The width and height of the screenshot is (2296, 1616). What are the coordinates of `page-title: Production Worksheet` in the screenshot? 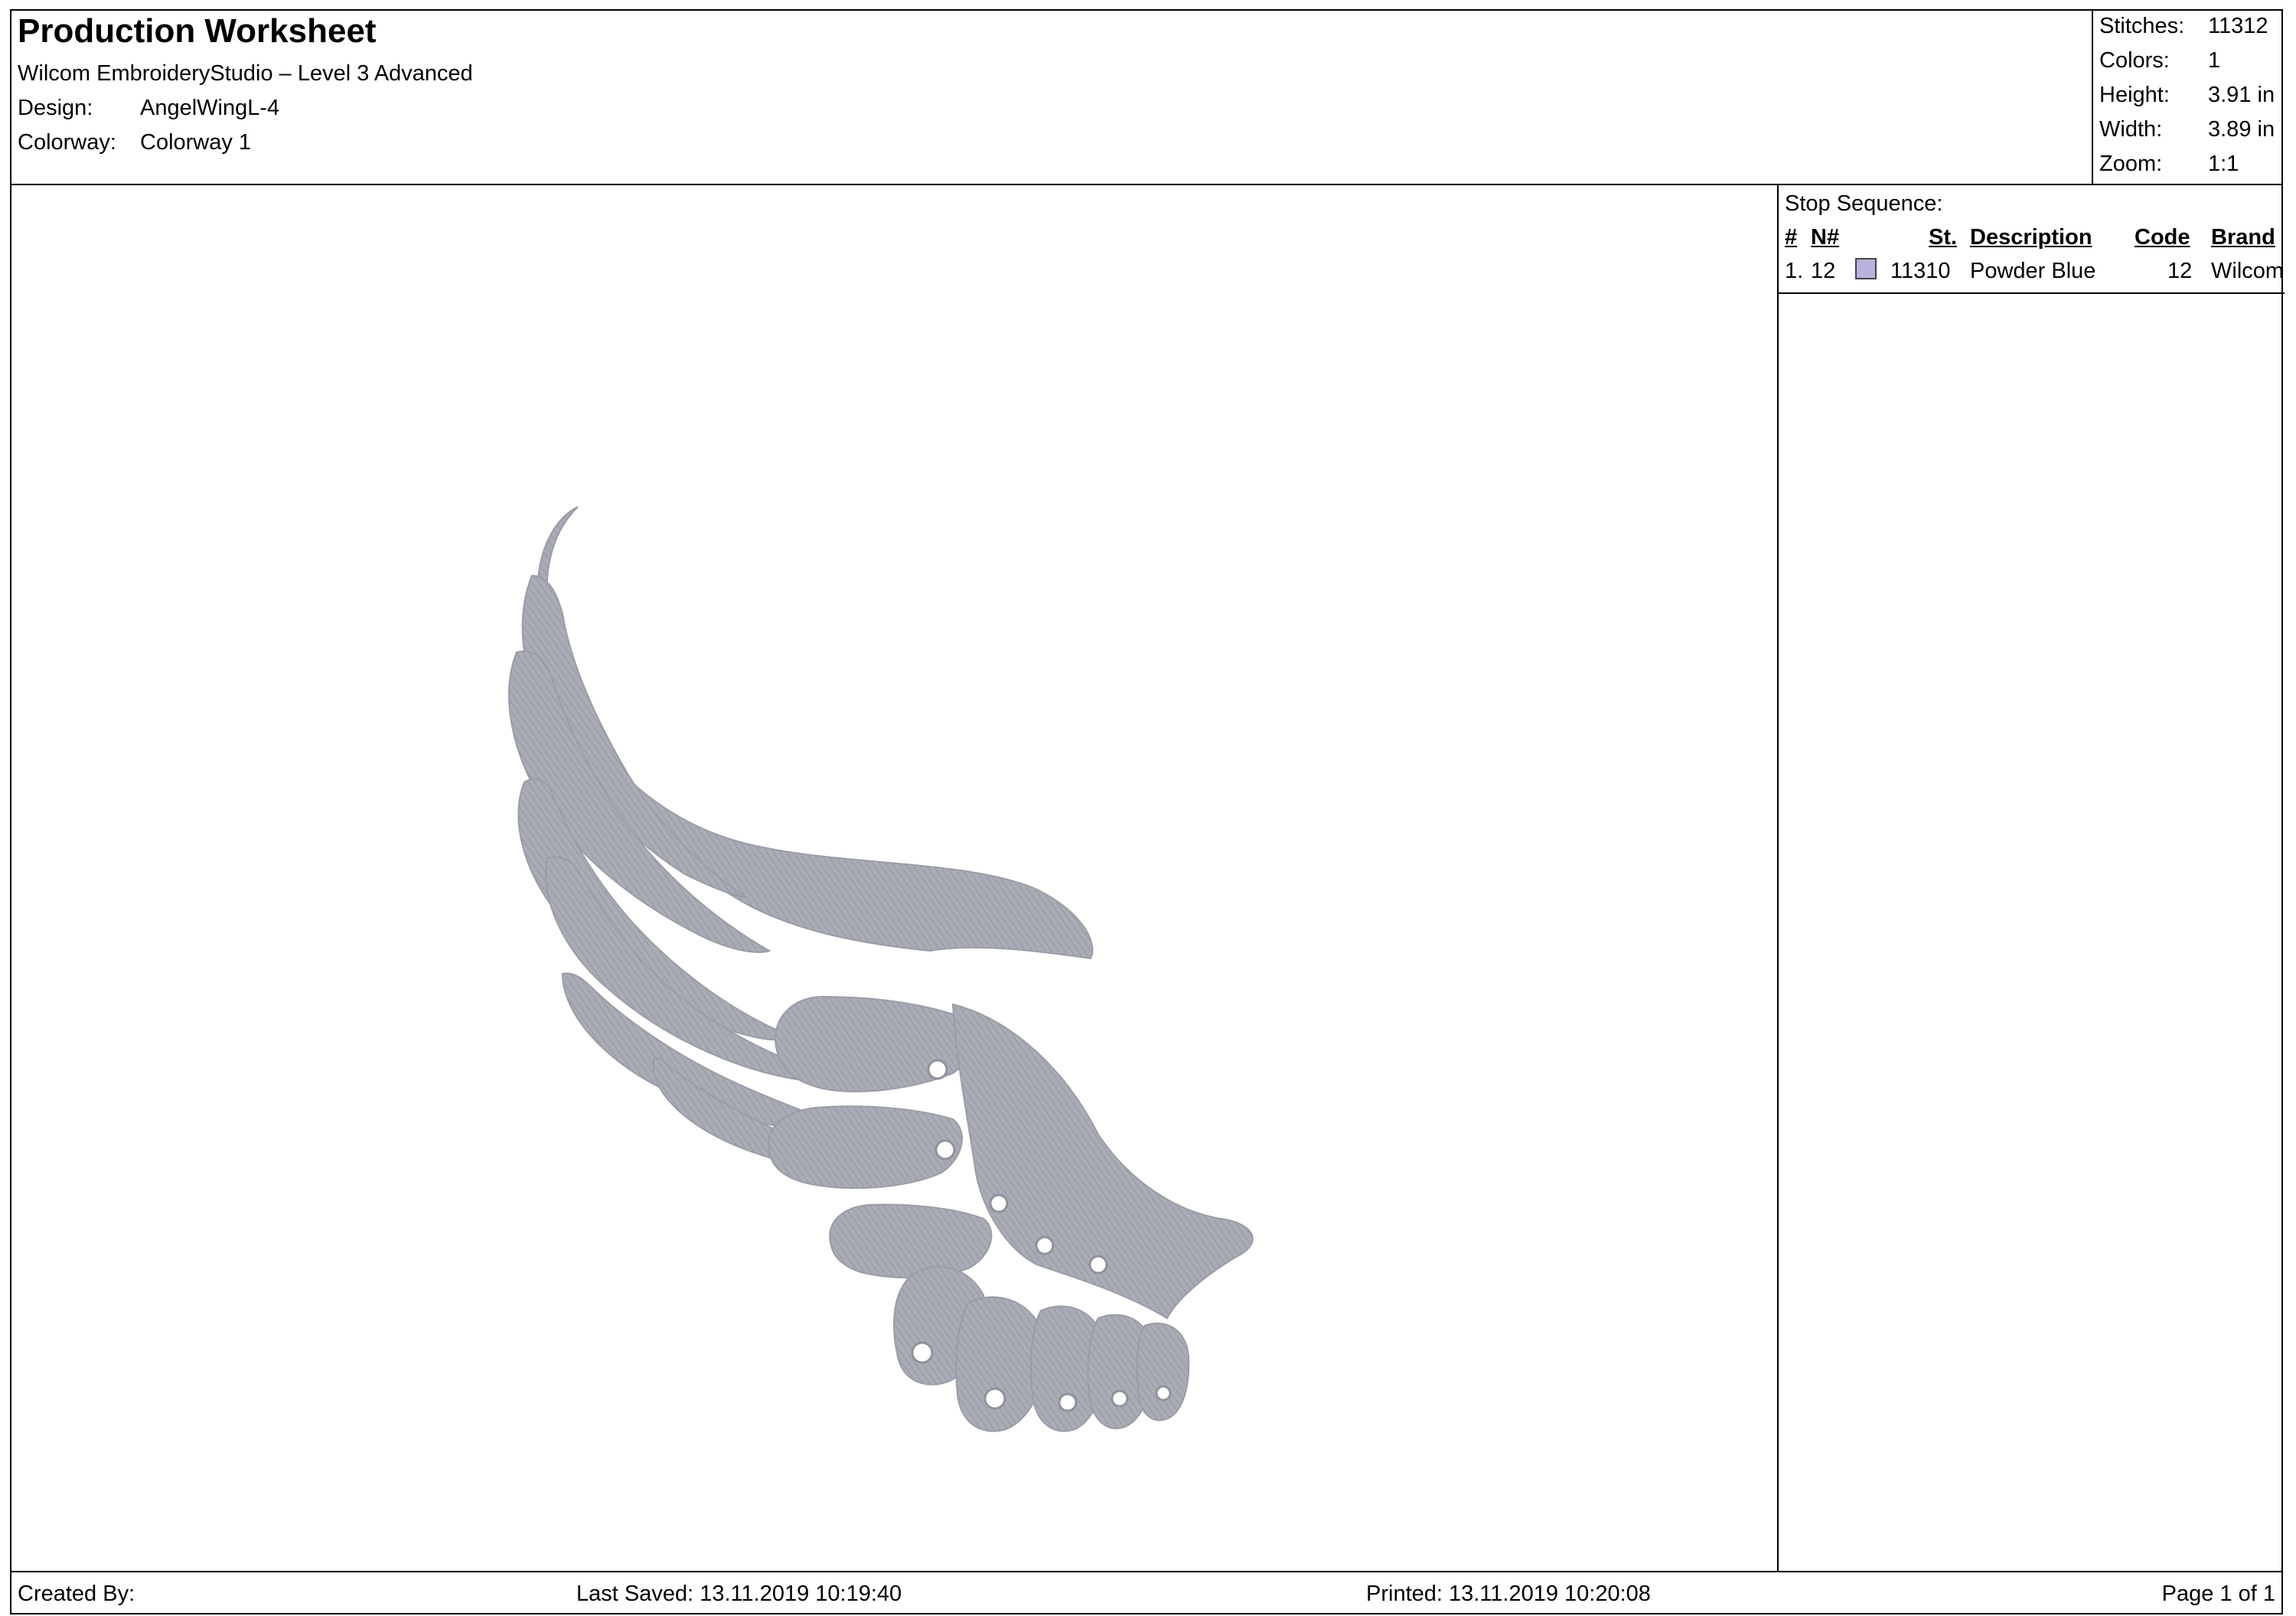 It's located at (197, 31).